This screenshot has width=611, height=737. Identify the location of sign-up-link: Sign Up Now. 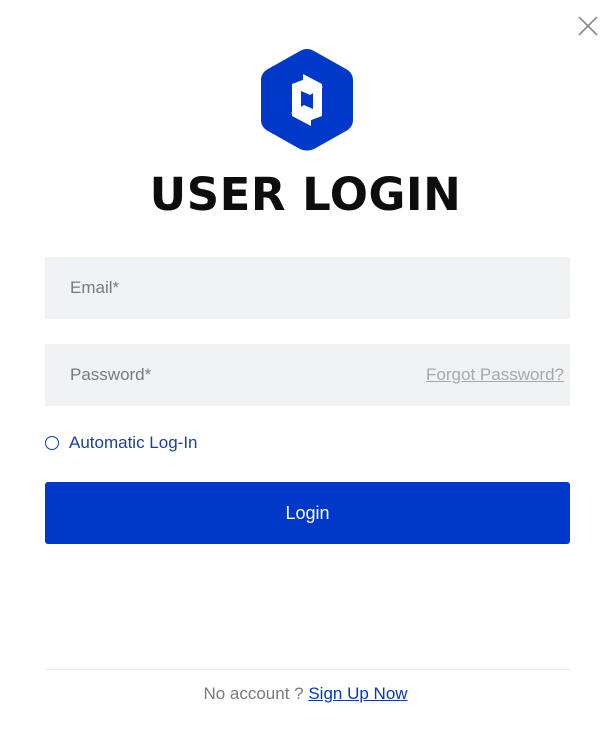
(357, 693).